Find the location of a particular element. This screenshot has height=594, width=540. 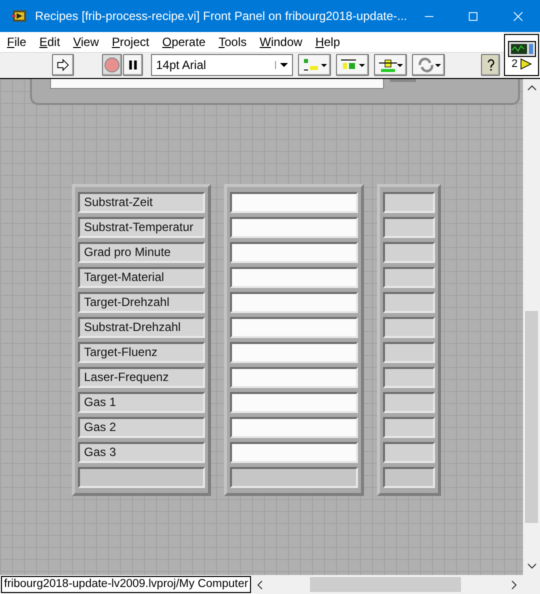

triangle-icon is located at coordinates (526, 64).